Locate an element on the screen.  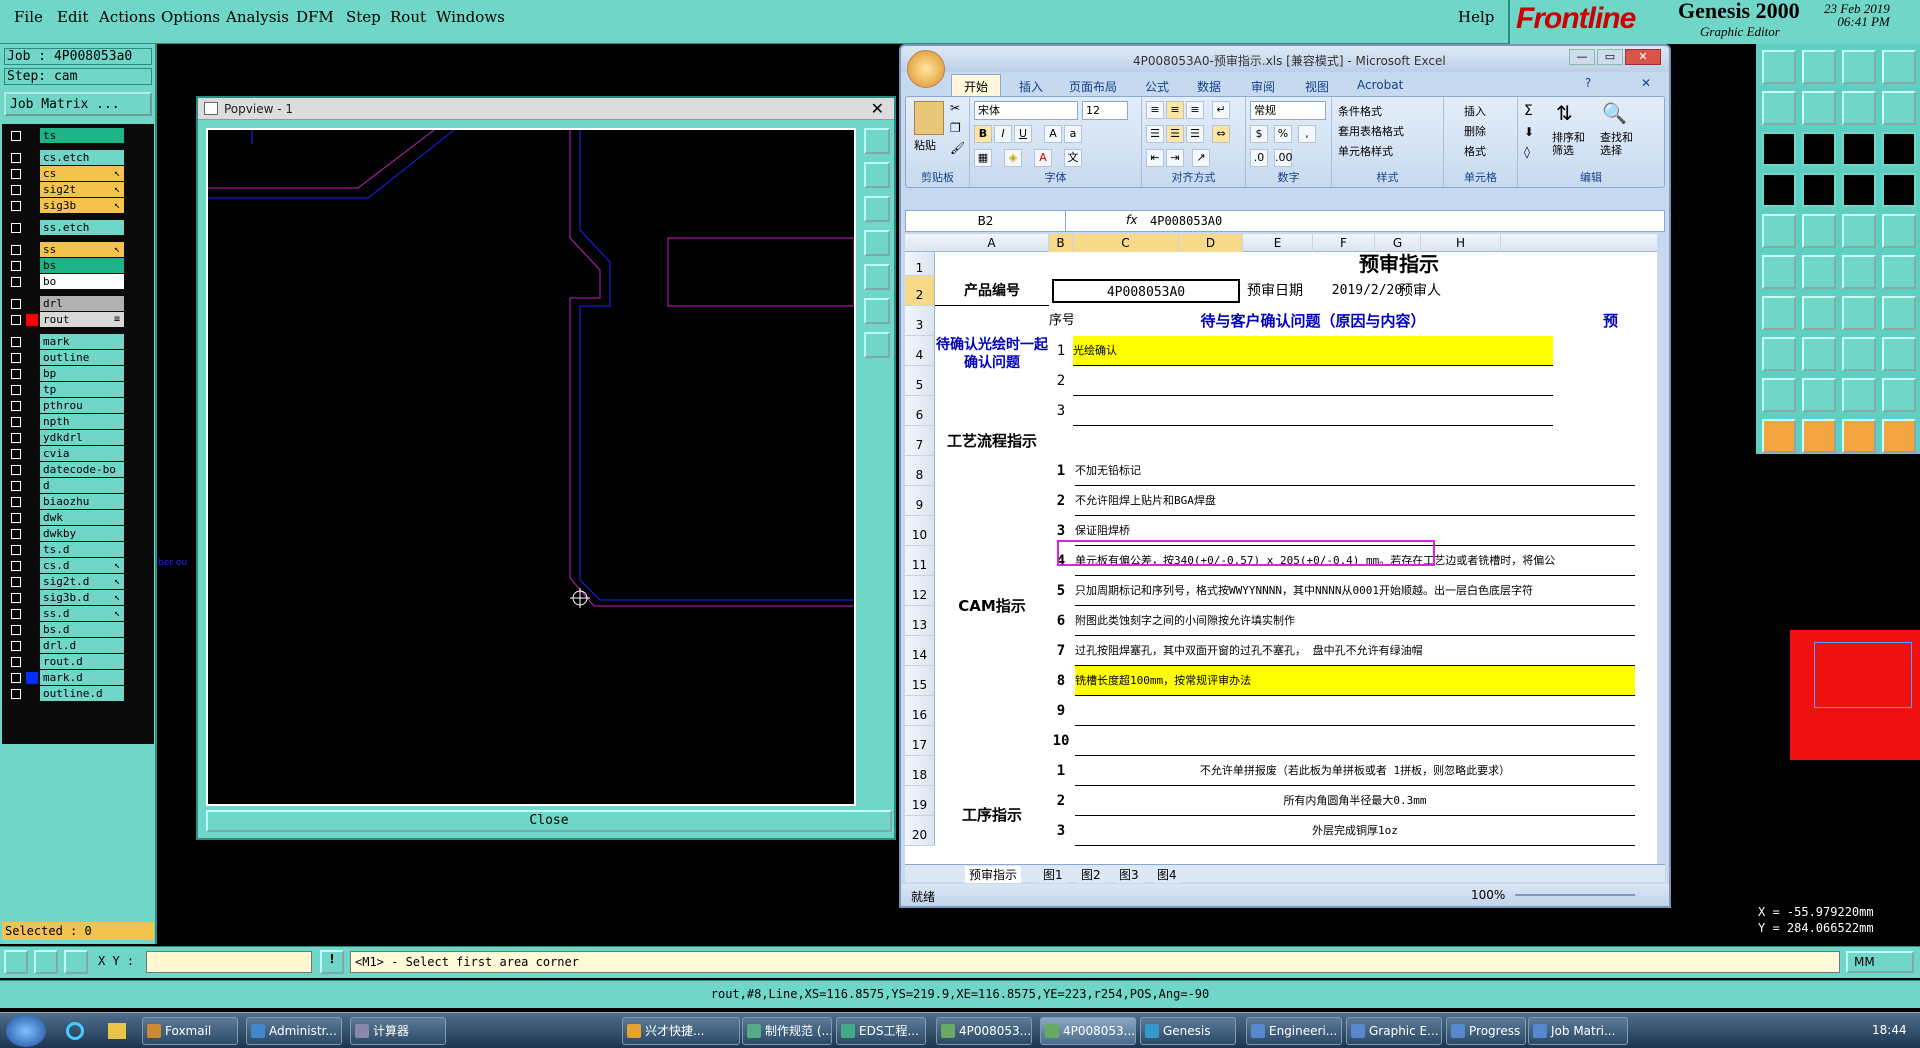
comma-icon: , is located at coordinates (1307, 134).